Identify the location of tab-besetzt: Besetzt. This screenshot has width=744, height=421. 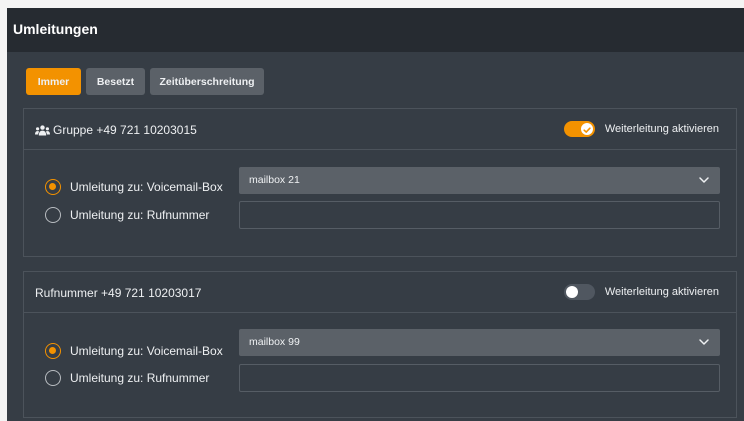
(115, 81).